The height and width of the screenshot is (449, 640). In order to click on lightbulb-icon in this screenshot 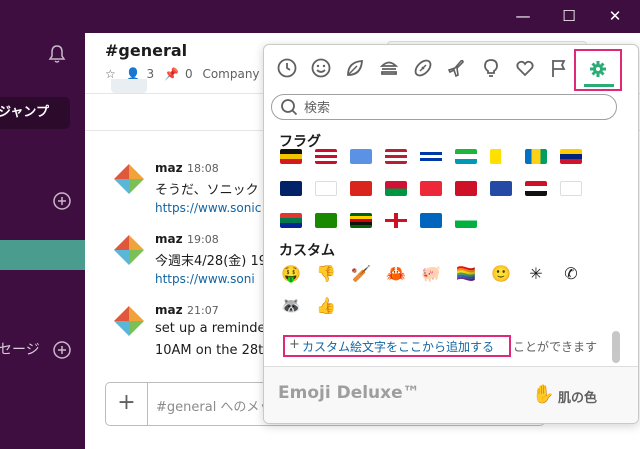, I will do `click(491, 68)`.